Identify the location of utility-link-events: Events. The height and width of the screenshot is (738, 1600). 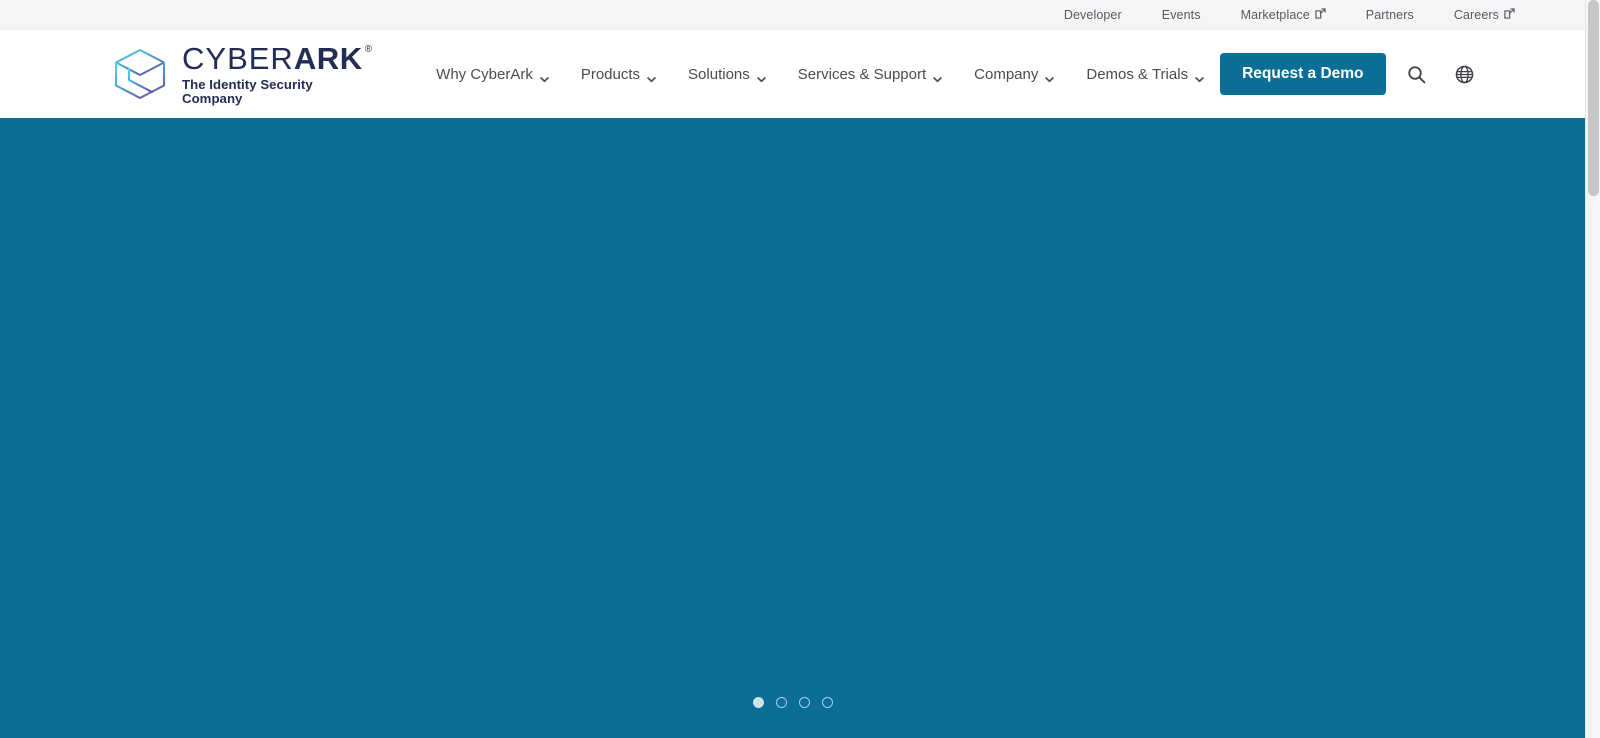
(1181, 15).